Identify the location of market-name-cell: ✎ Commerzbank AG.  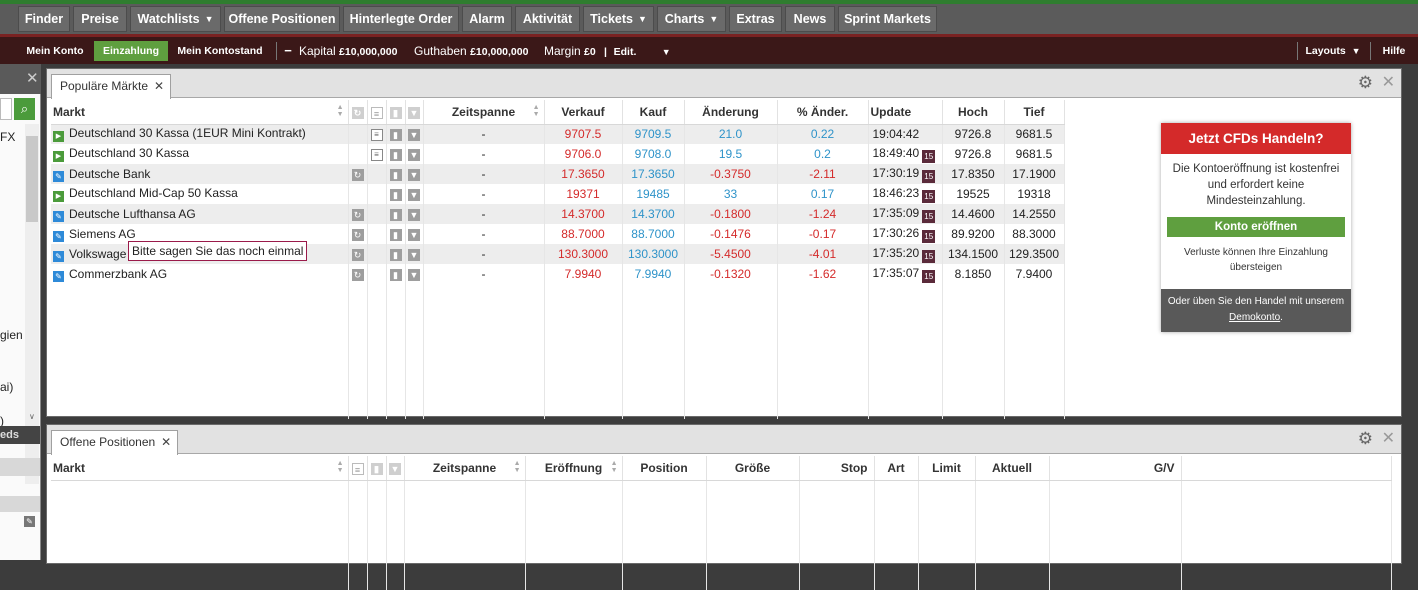
(200, 274).